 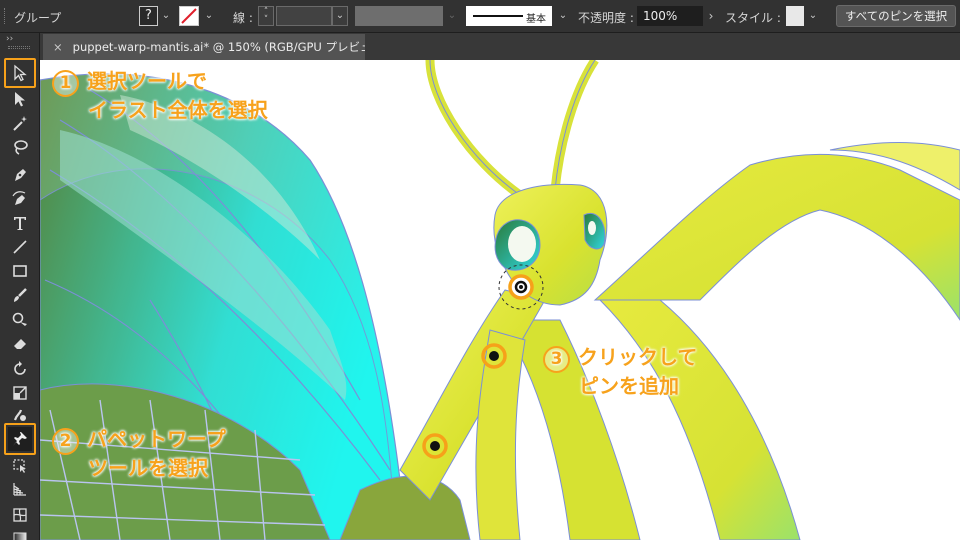 I want to click on mesh-icon, so click(x=20, y=515).